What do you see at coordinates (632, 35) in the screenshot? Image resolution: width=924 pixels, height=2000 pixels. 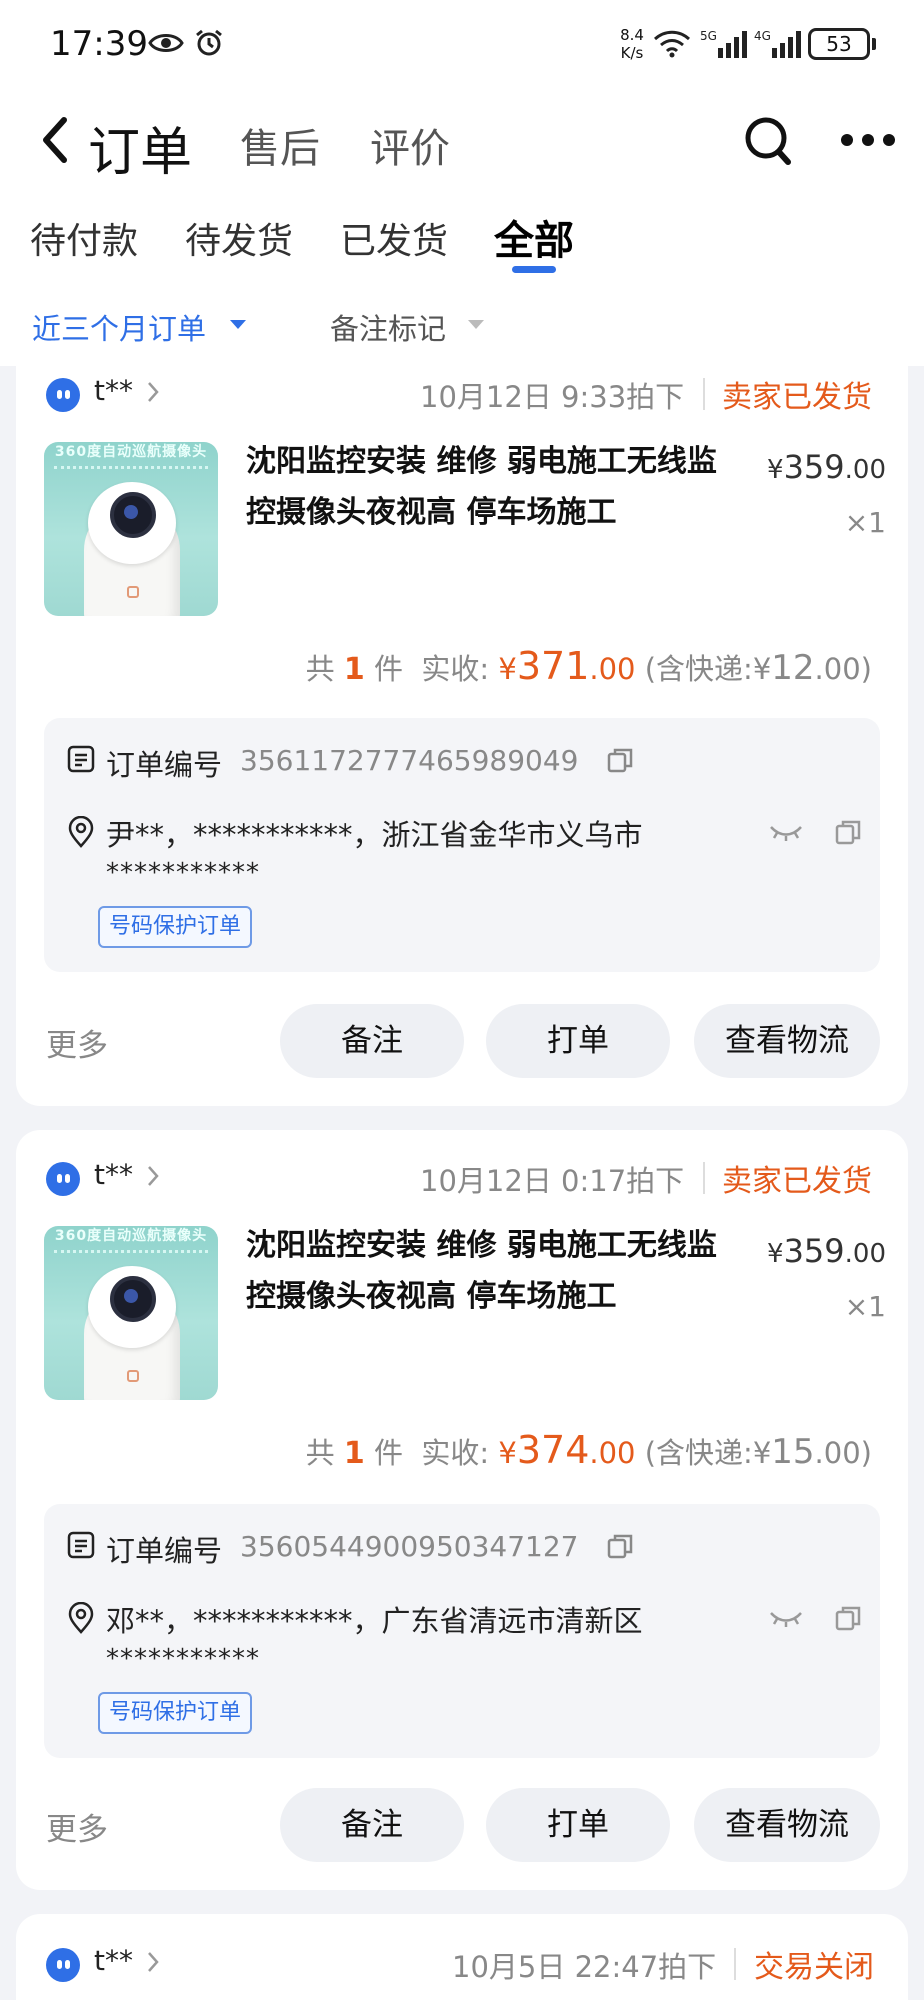 I see `speed-value: 8.4` at bounding box center [632, 35].